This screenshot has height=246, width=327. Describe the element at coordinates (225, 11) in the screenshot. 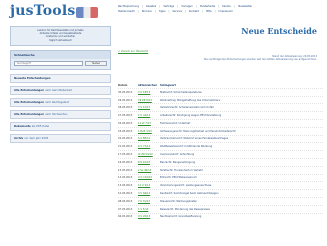

I see `nav-item: Impressum` at that location.